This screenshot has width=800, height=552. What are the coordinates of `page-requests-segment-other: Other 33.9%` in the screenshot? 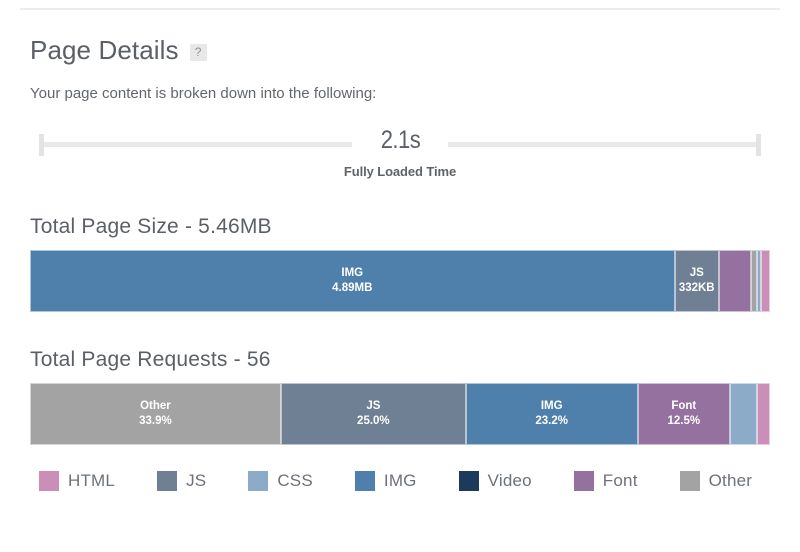 It's located at (155, 414).